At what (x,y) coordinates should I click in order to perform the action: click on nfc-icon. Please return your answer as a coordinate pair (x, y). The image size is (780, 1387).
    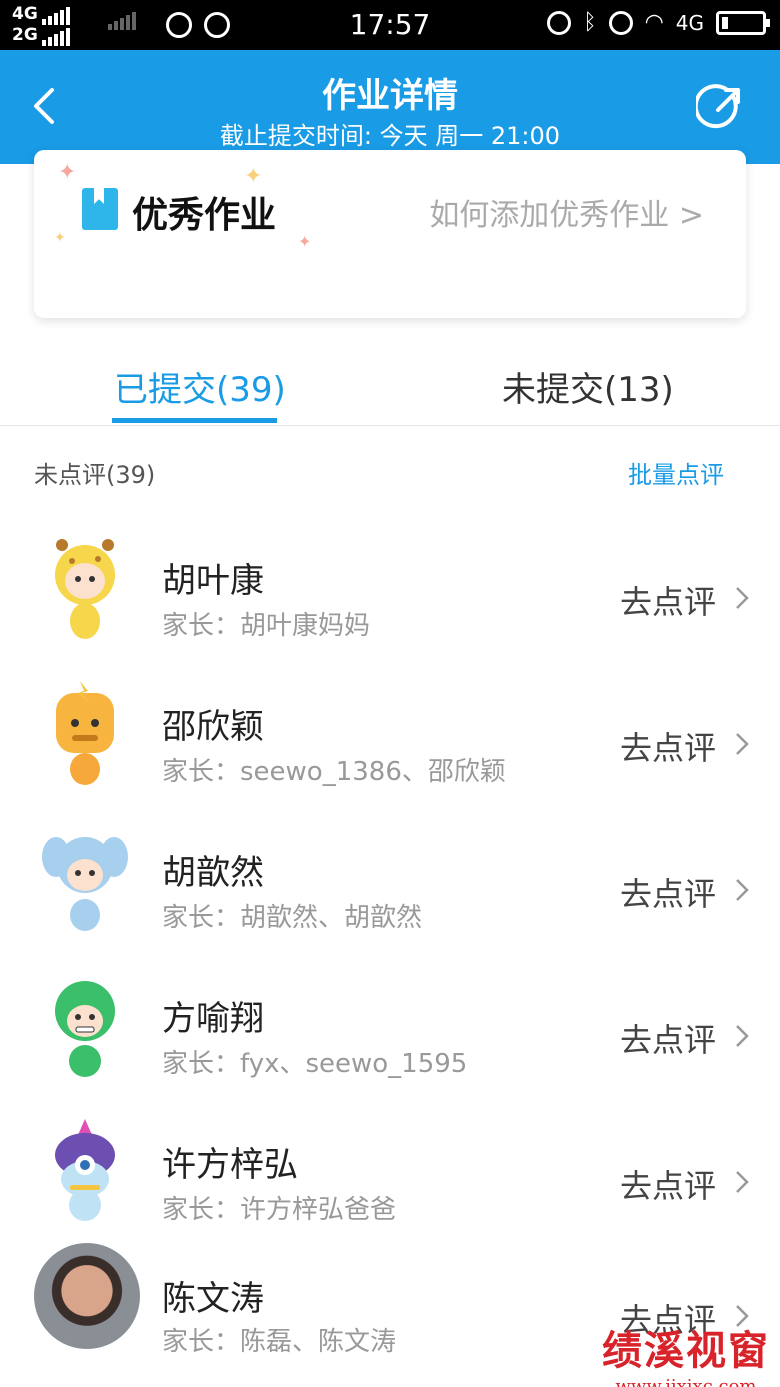
    Looking at the image, I should click on (559, 22).